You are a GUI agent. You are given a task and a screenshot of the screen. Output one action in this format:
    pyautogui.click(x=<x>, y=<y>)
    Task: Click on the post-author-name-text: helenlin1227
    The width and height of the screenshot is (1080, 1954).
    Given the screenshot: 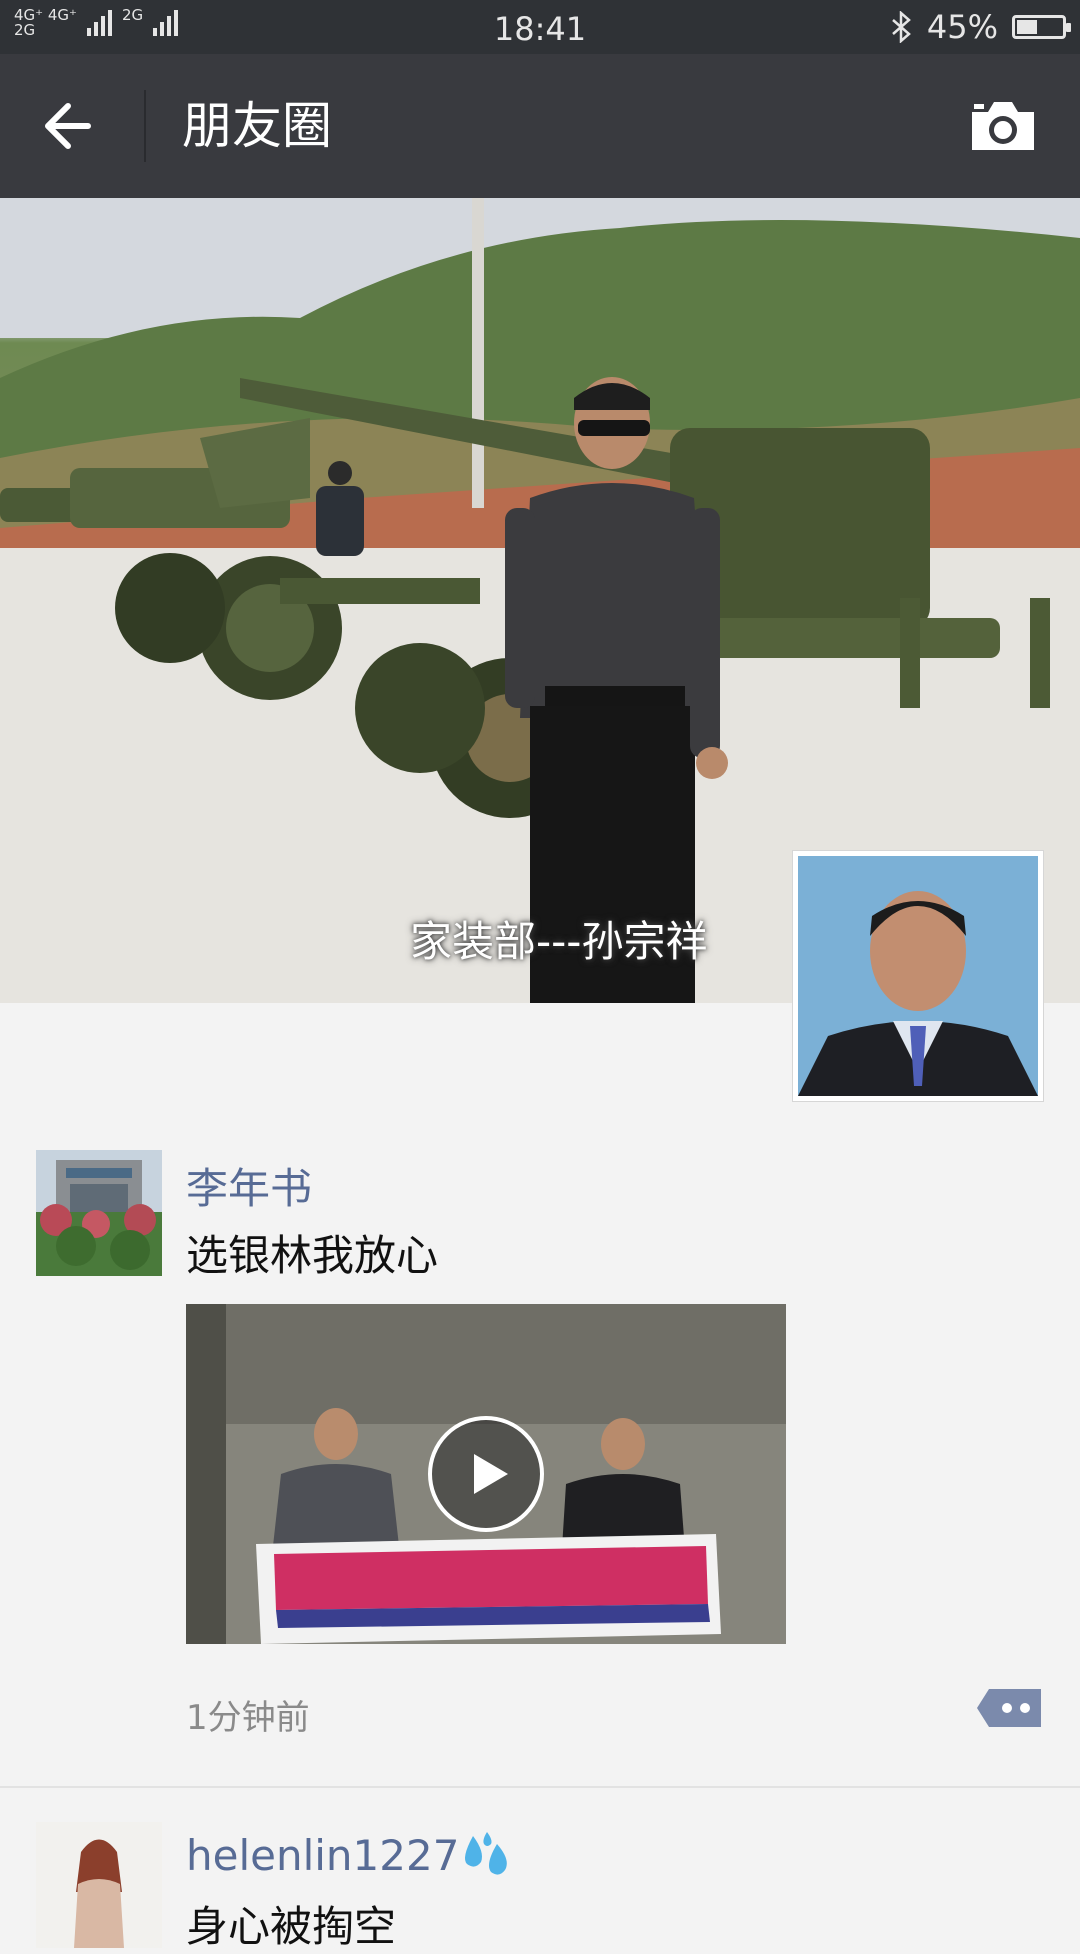 What is the action you would take?
    pyautogui.click(x=323, y=1855)
    